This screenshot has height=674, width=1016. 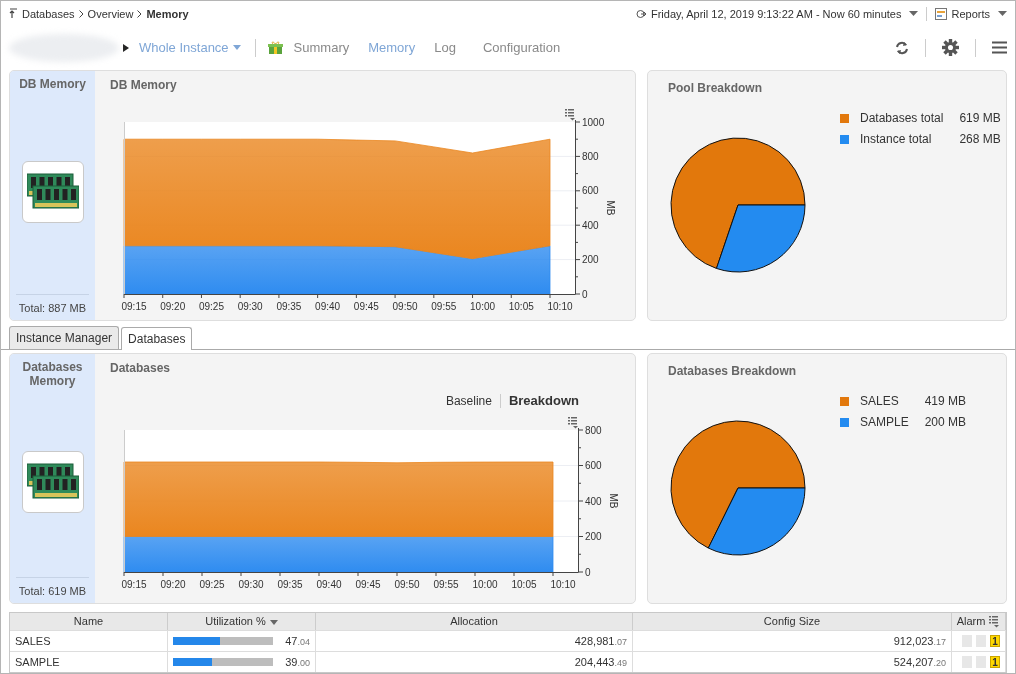 What do you see at coordinates (902, 118) in the screenshot?
I see `legend-label: Databases total` at bounding box center [902, 118].